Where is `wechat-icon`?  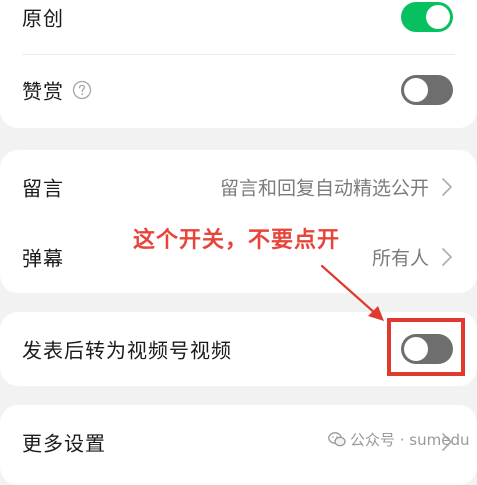 wechat-icon is located at coordinates (337, 439).